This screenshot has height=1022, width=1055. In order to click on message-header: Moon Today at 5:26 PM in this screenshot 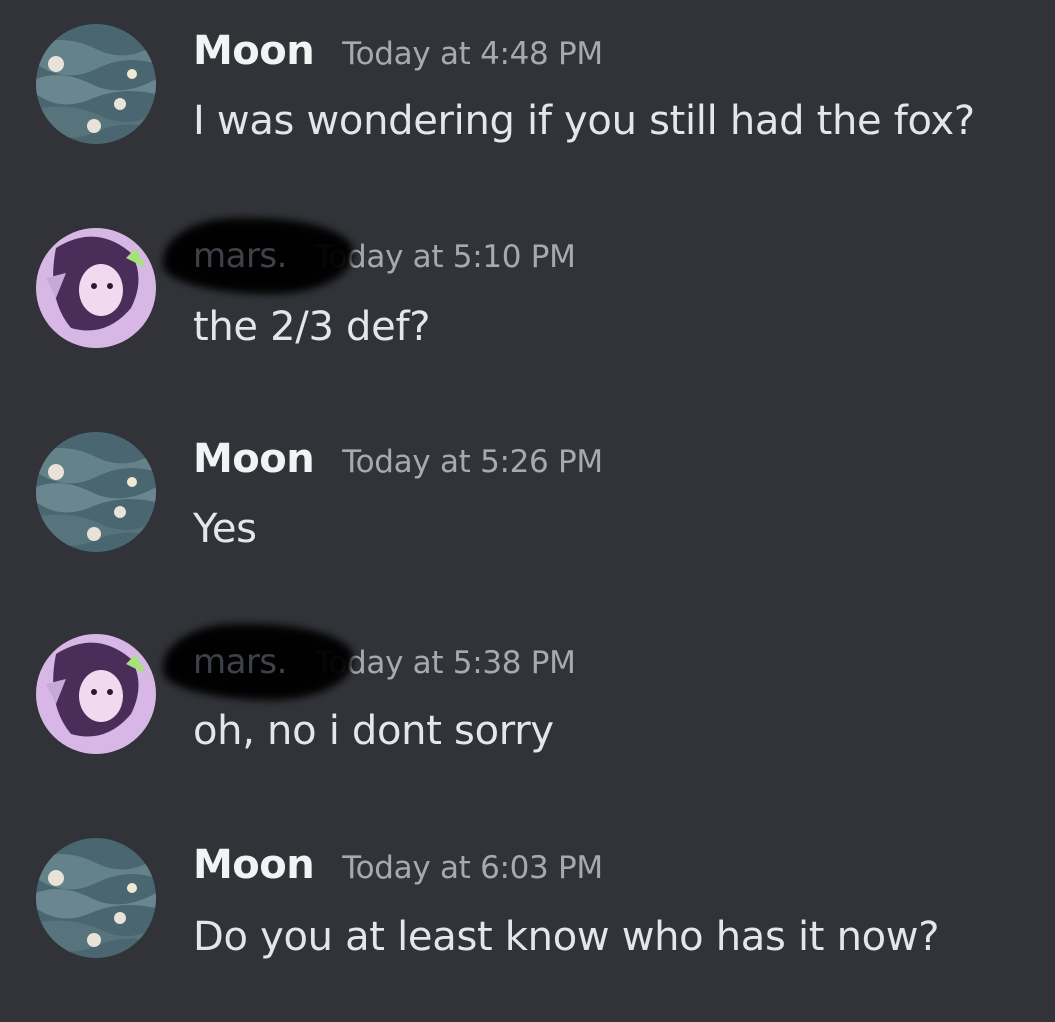, I will do `click(398, 461)`.